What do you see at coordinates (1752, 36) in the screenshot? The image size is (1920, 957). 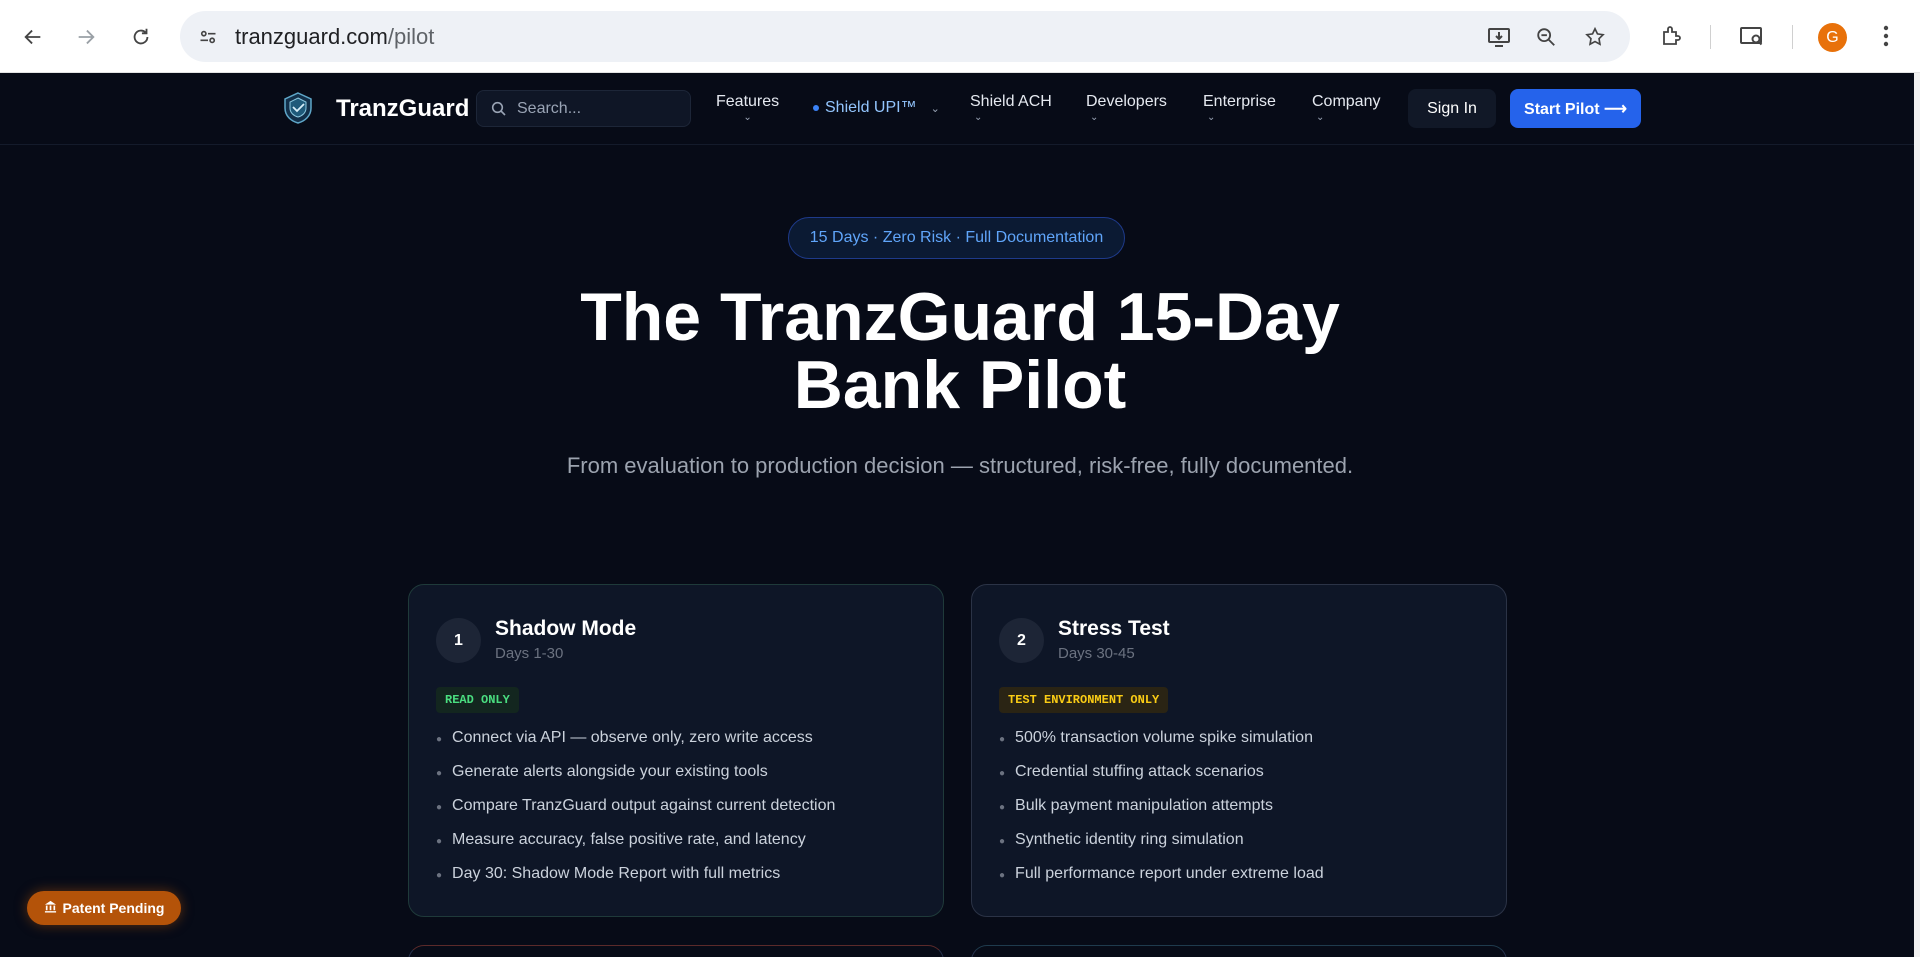 I see `tab-search-icon` at bounding box center [1752, 36].